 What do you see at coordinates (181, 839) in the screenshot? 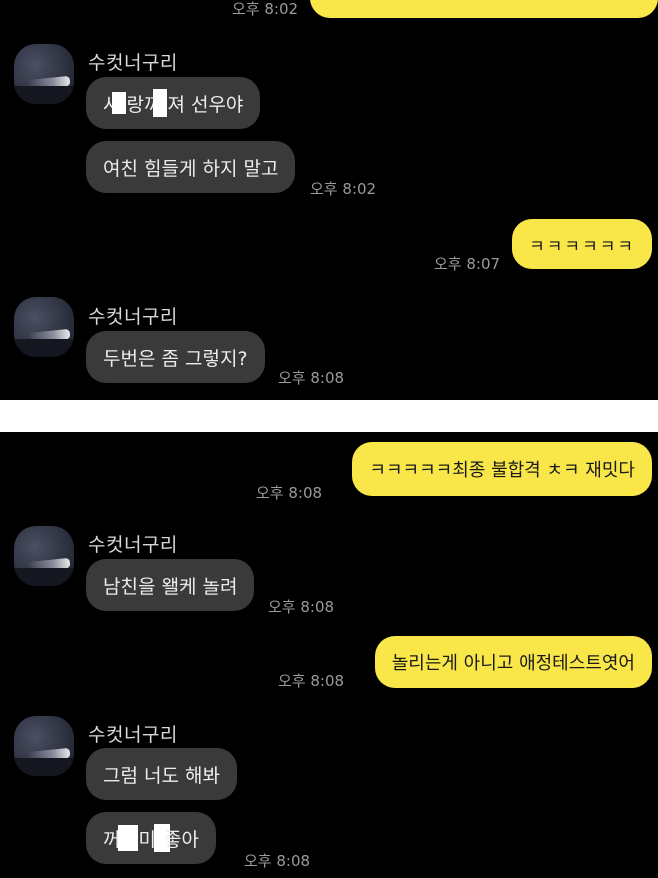
I see `message-text: 좋아` at bounding box center [181, 839].